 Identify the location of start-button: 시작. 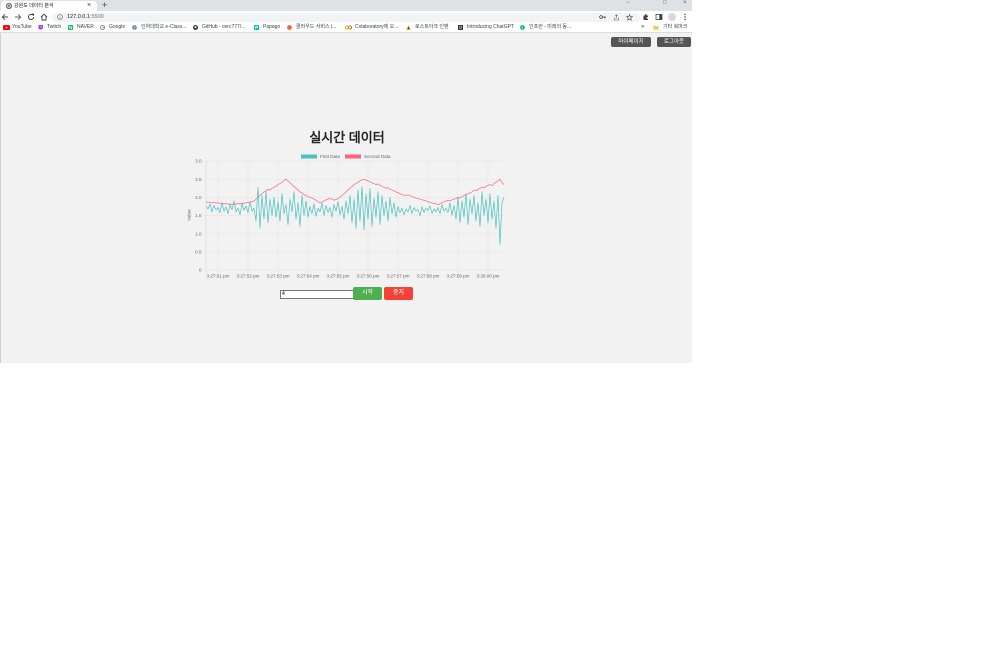
(367, 293).